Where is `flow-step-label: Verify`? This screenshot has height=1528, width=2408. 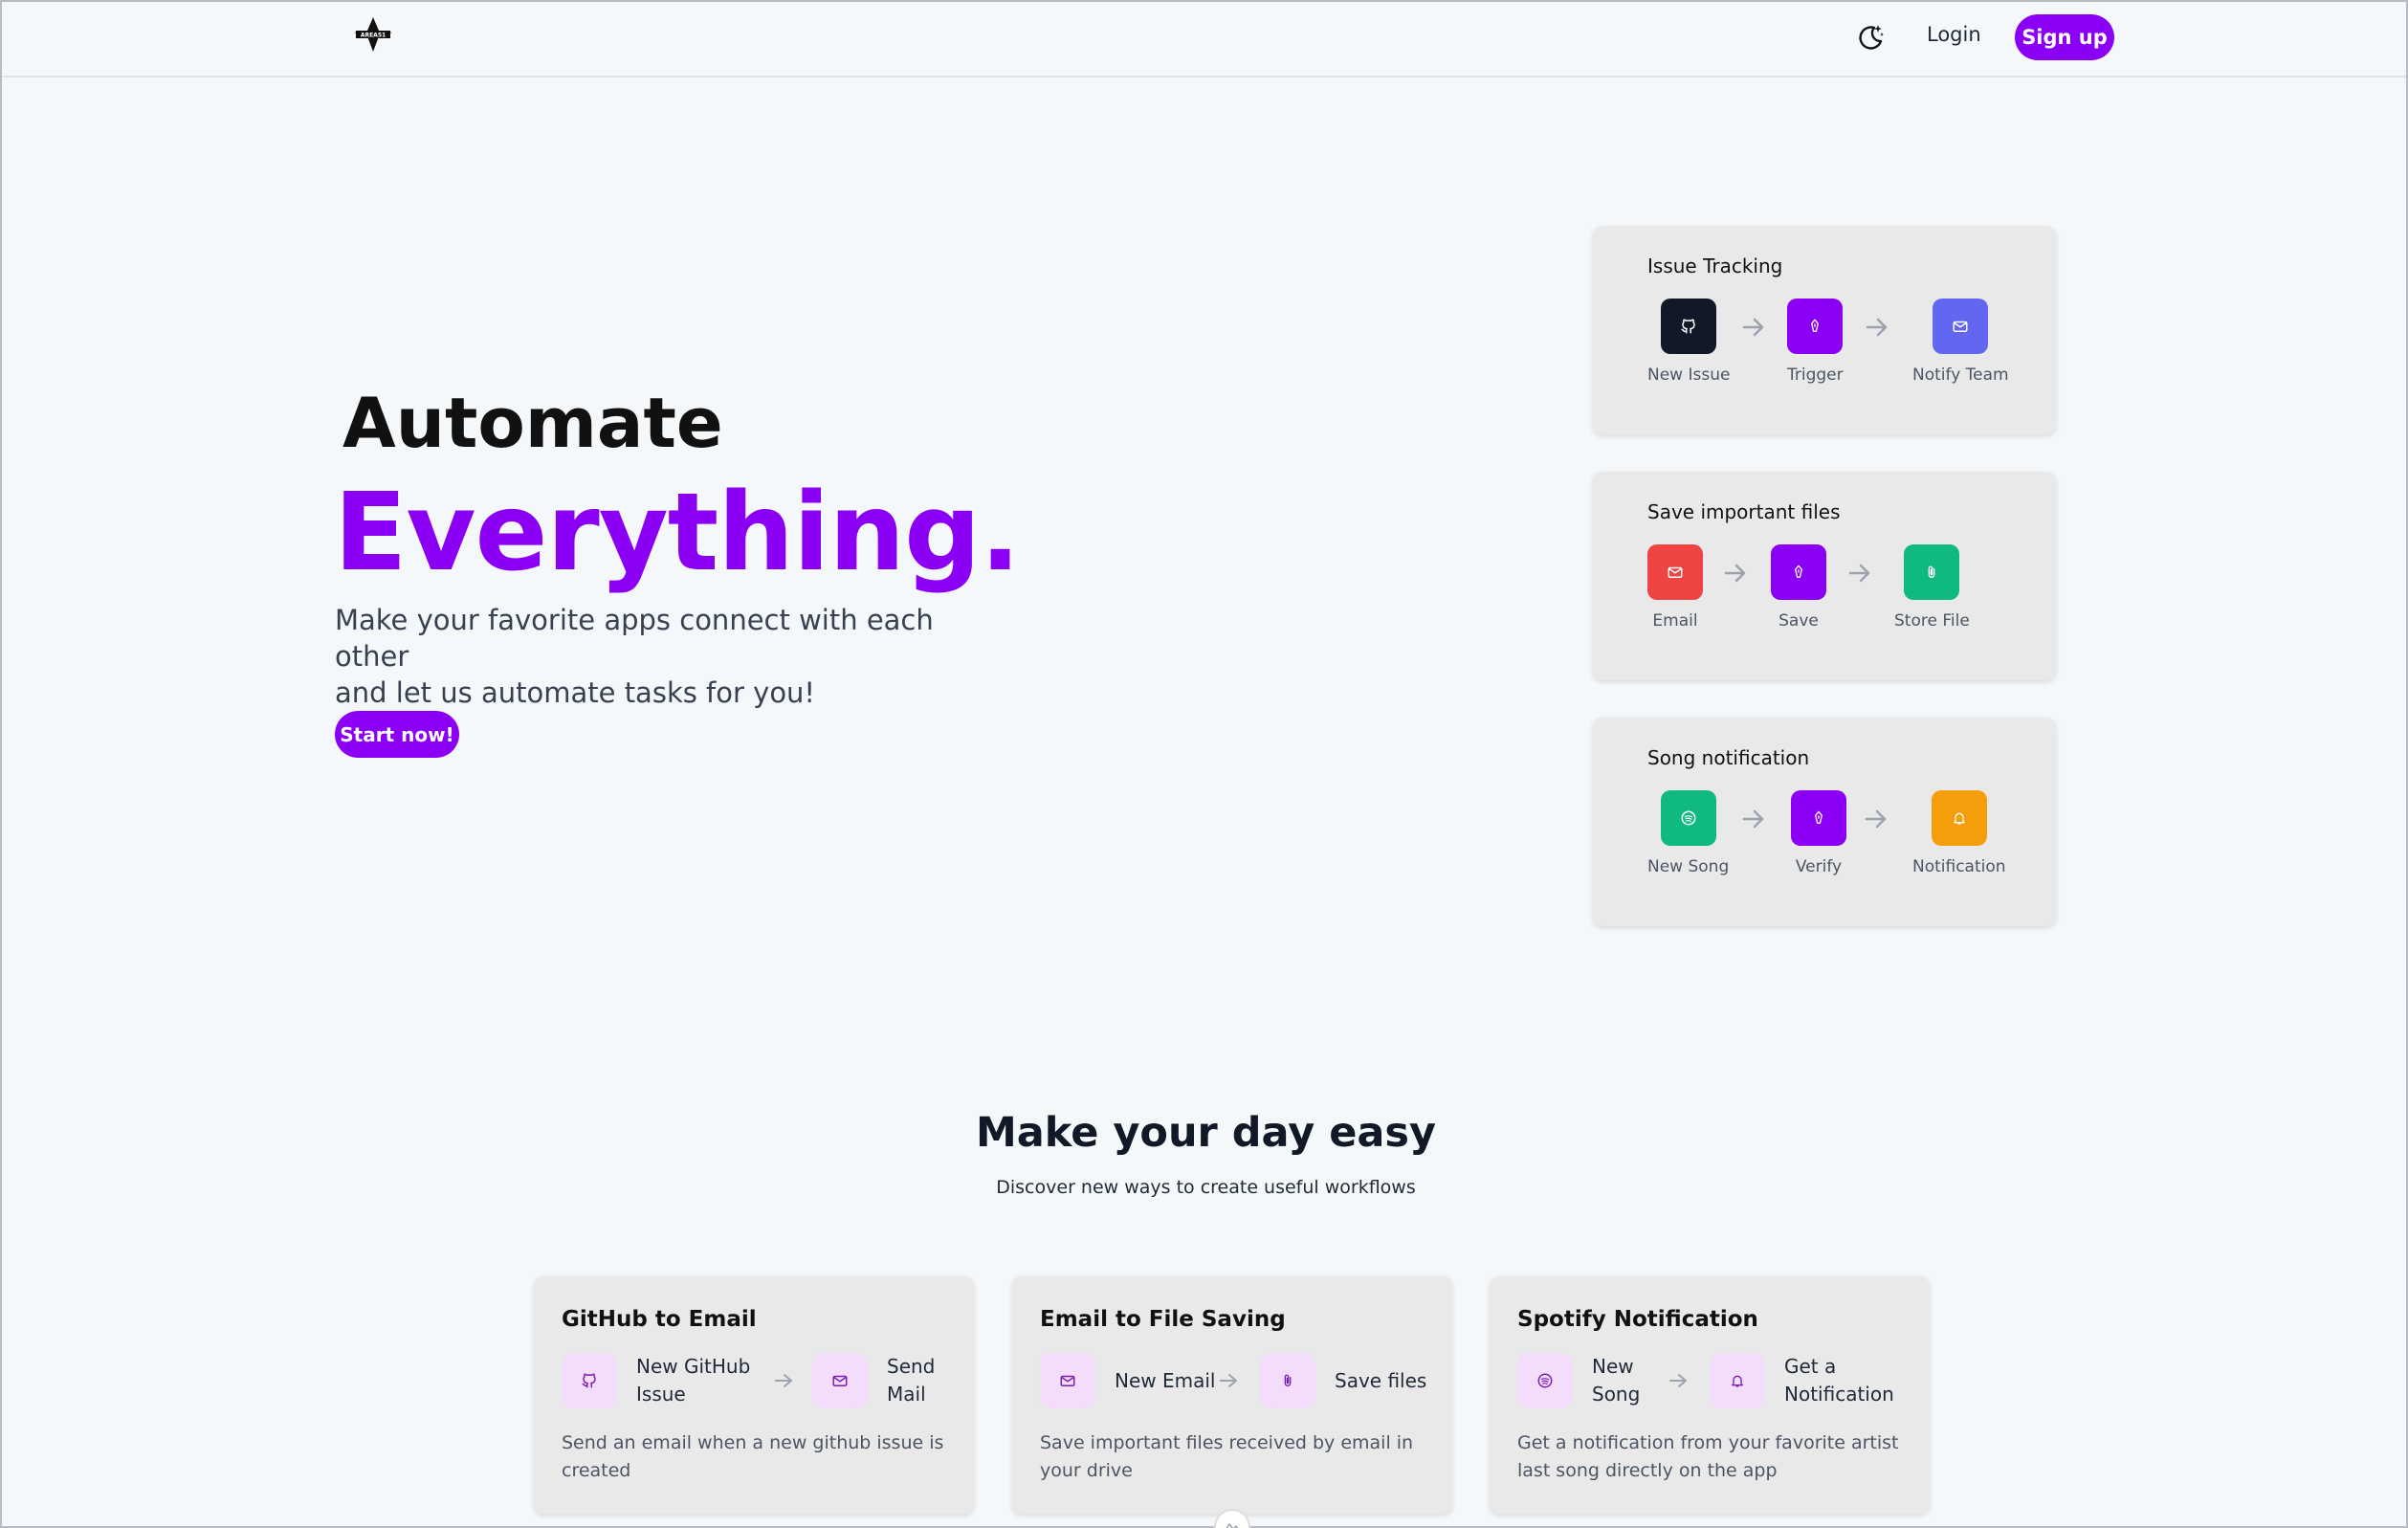 flow-step-label: Verify is located at coordinates (1819, 867).